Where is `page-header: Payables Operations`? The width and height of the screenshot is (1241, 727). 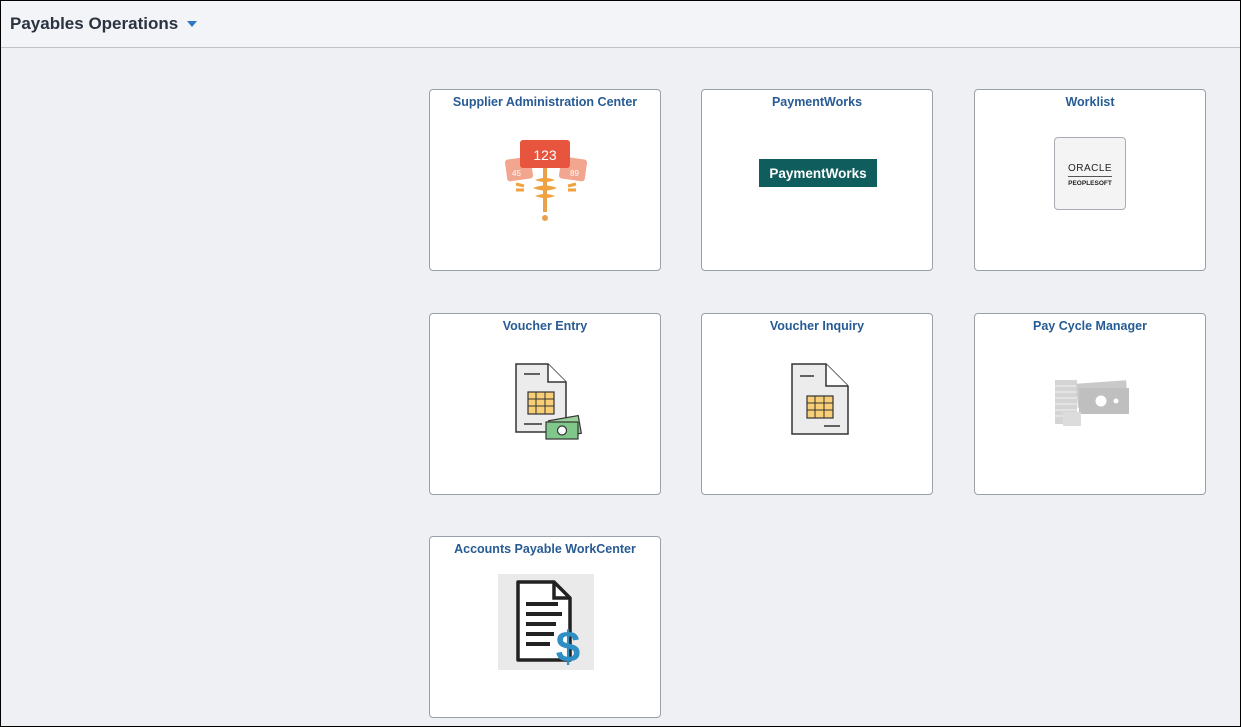 page-header: Payables Operations is located at coordinates (620, 24).